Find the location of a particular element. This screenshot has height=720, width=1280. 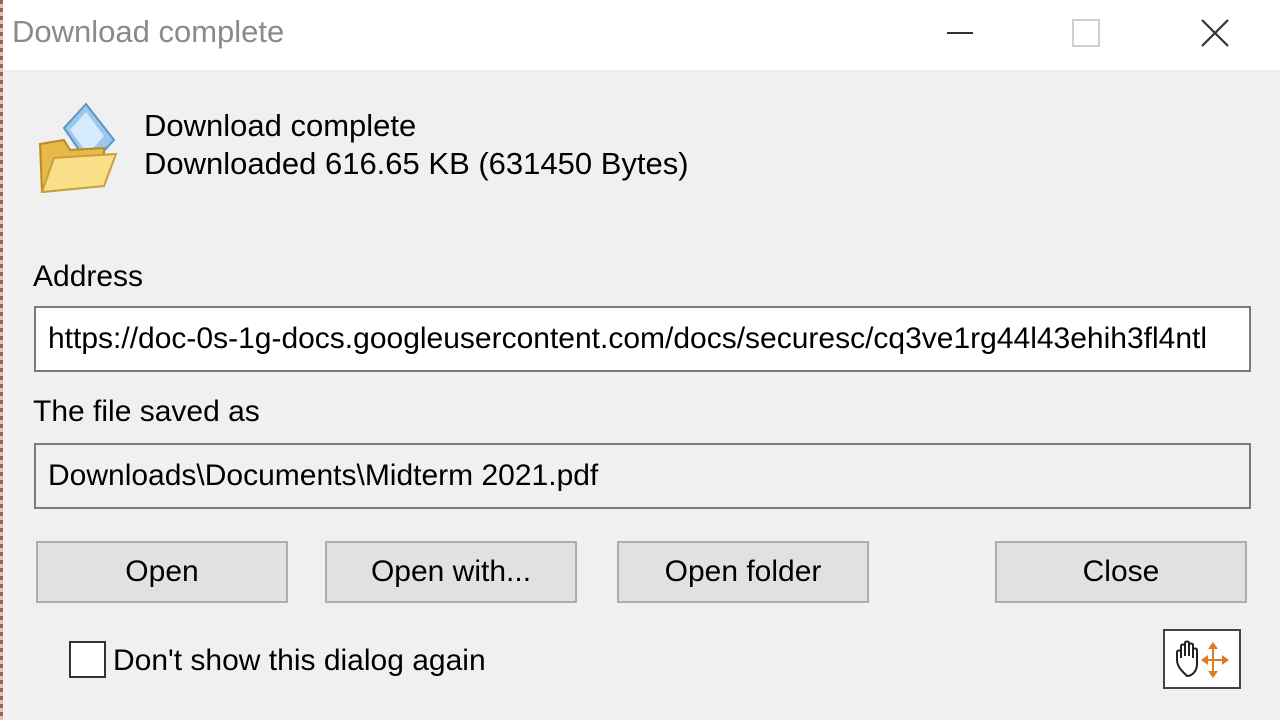

close-icon is located at coordinates (1215, 33).